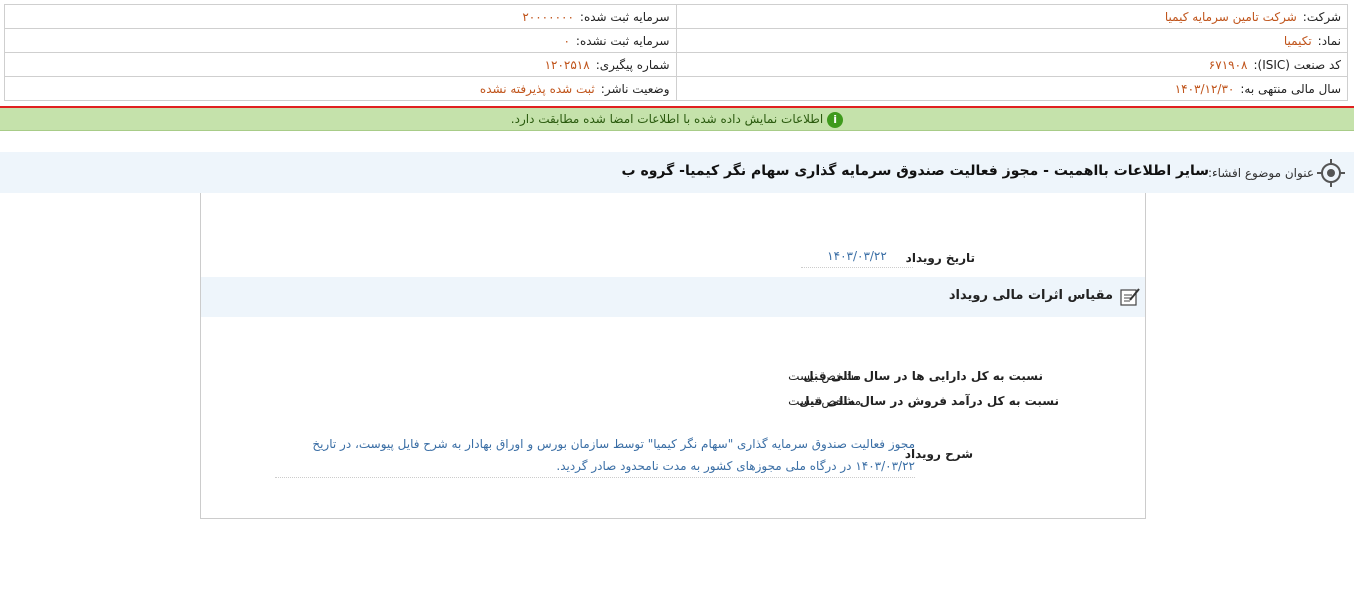 This screenshot has width=1354, height=591. I want to click on company-cell: شرکت: شرکت تامین سرمایه کیمیا, so click(1011, 16).